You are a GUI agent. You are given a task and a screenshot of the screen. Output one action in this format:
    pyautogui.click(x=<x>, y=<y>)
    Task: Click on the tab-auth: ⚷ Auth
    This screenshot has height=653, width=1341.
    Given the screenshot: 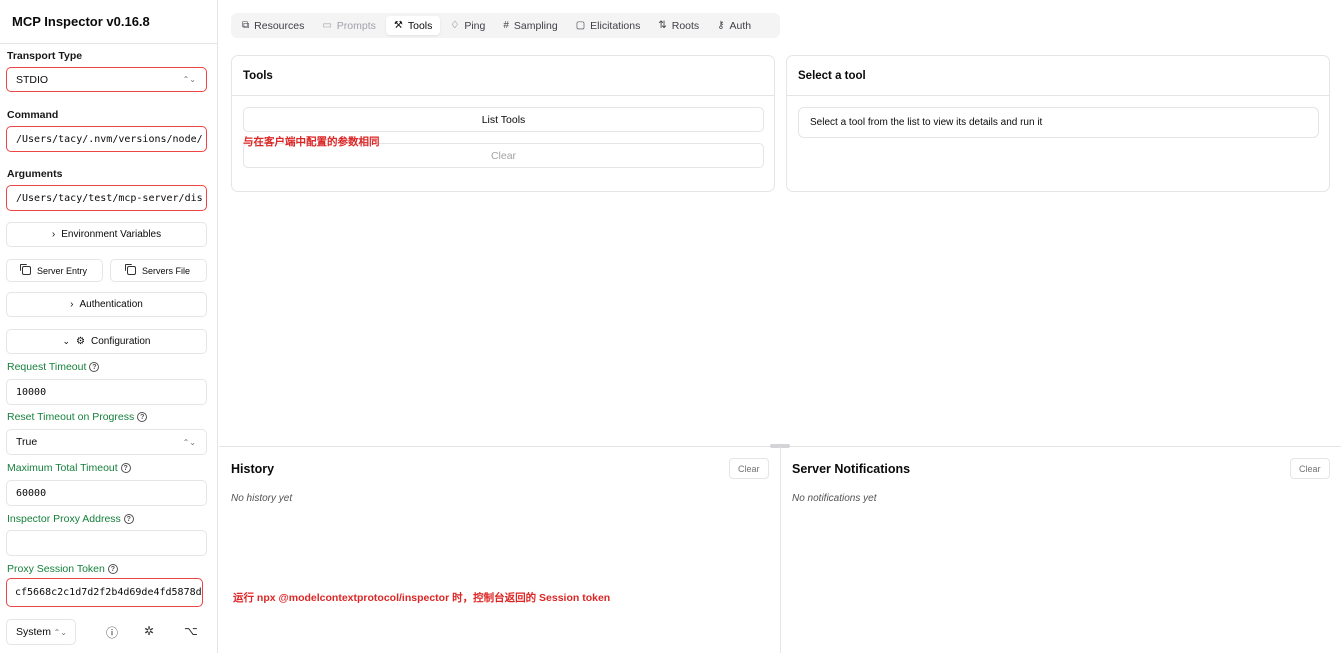 What is the action you would take?
    pyautogui.click(x=734, y=25)
    